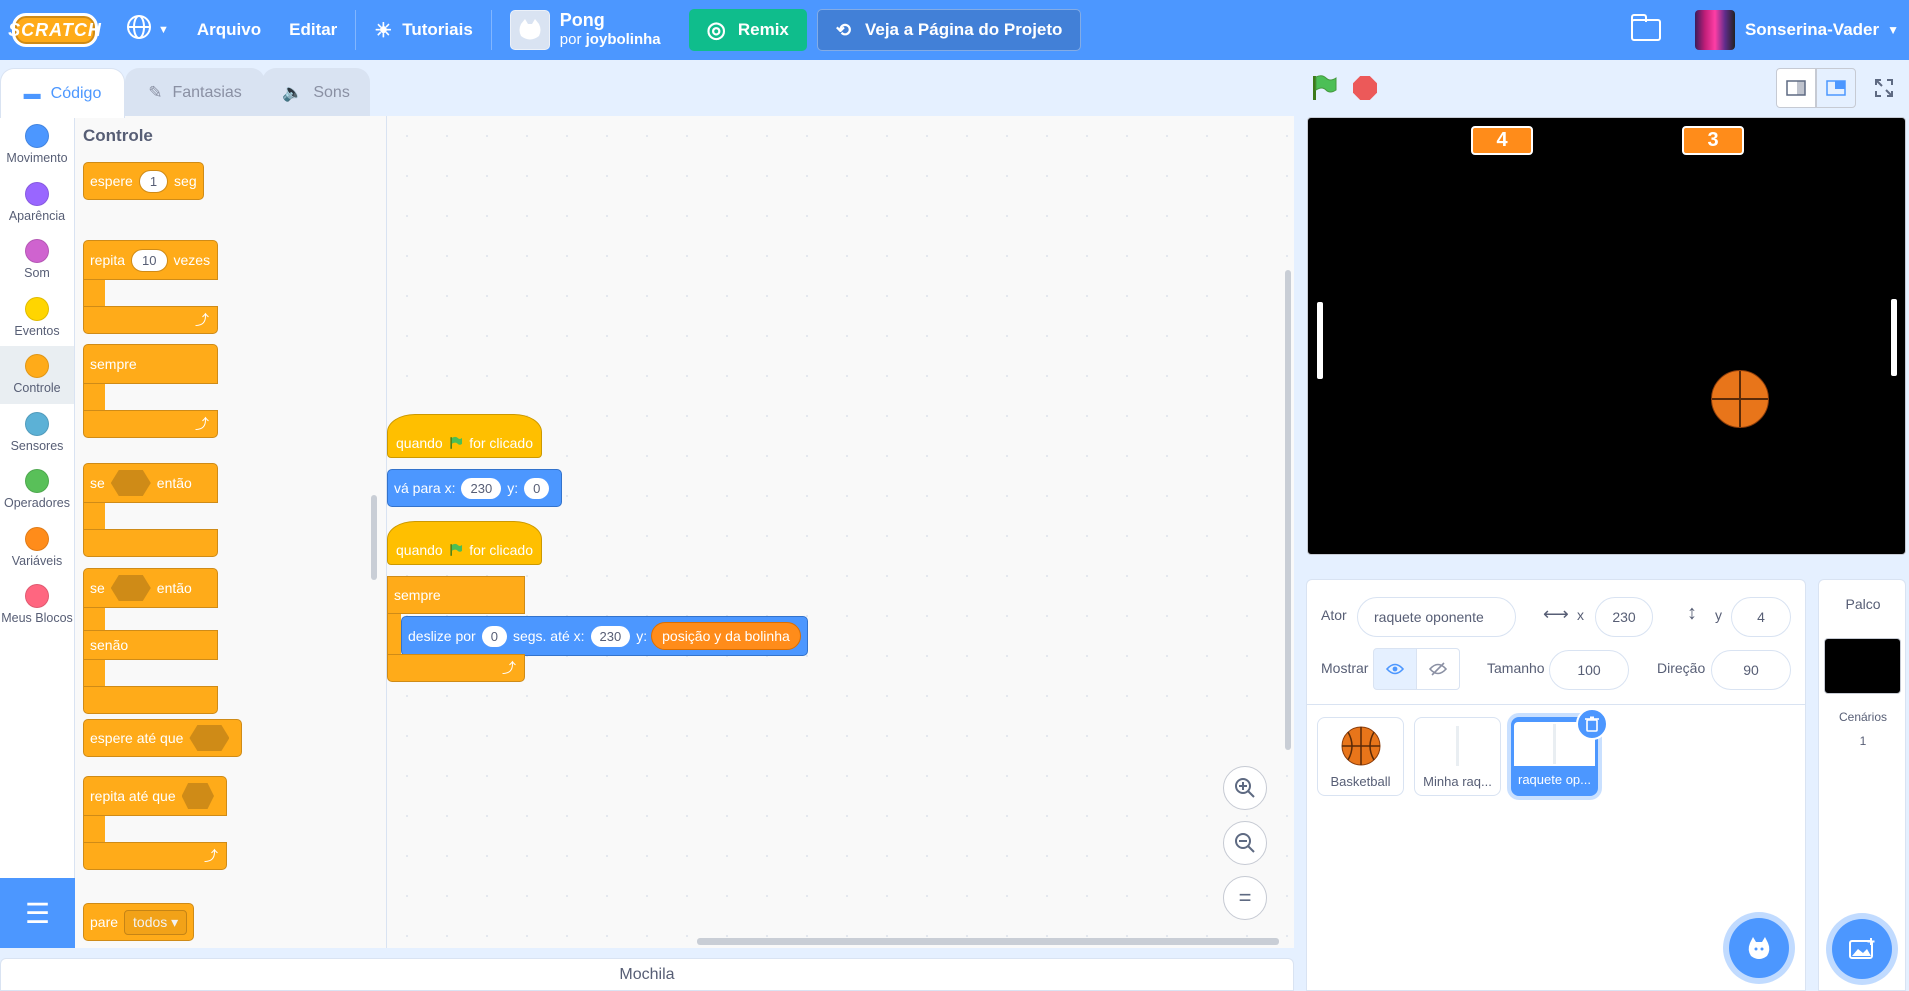 The width and height of the screenshot is (1909, 991). Describe the element at coordinates (1606, 336) in the screenshot. I see `stage-canvas: 4 3` at that location.